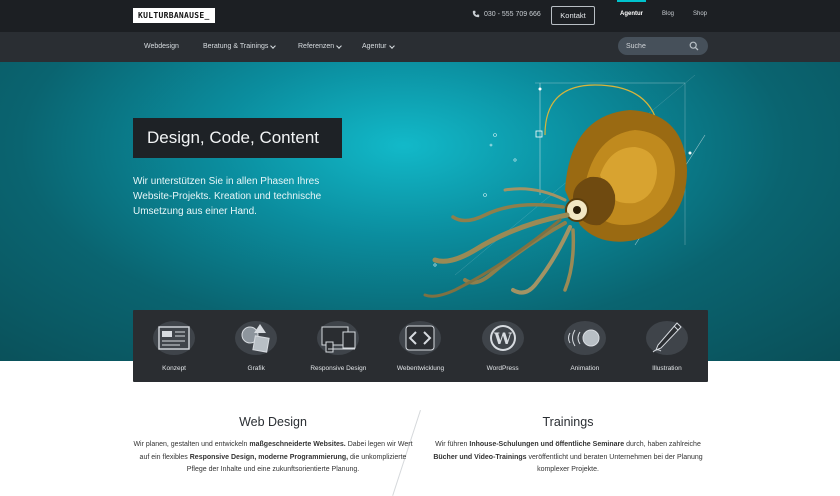 The image size is (840, 496). I want to click on phone-number: 030 - 555 709 666, so click(506, 14).